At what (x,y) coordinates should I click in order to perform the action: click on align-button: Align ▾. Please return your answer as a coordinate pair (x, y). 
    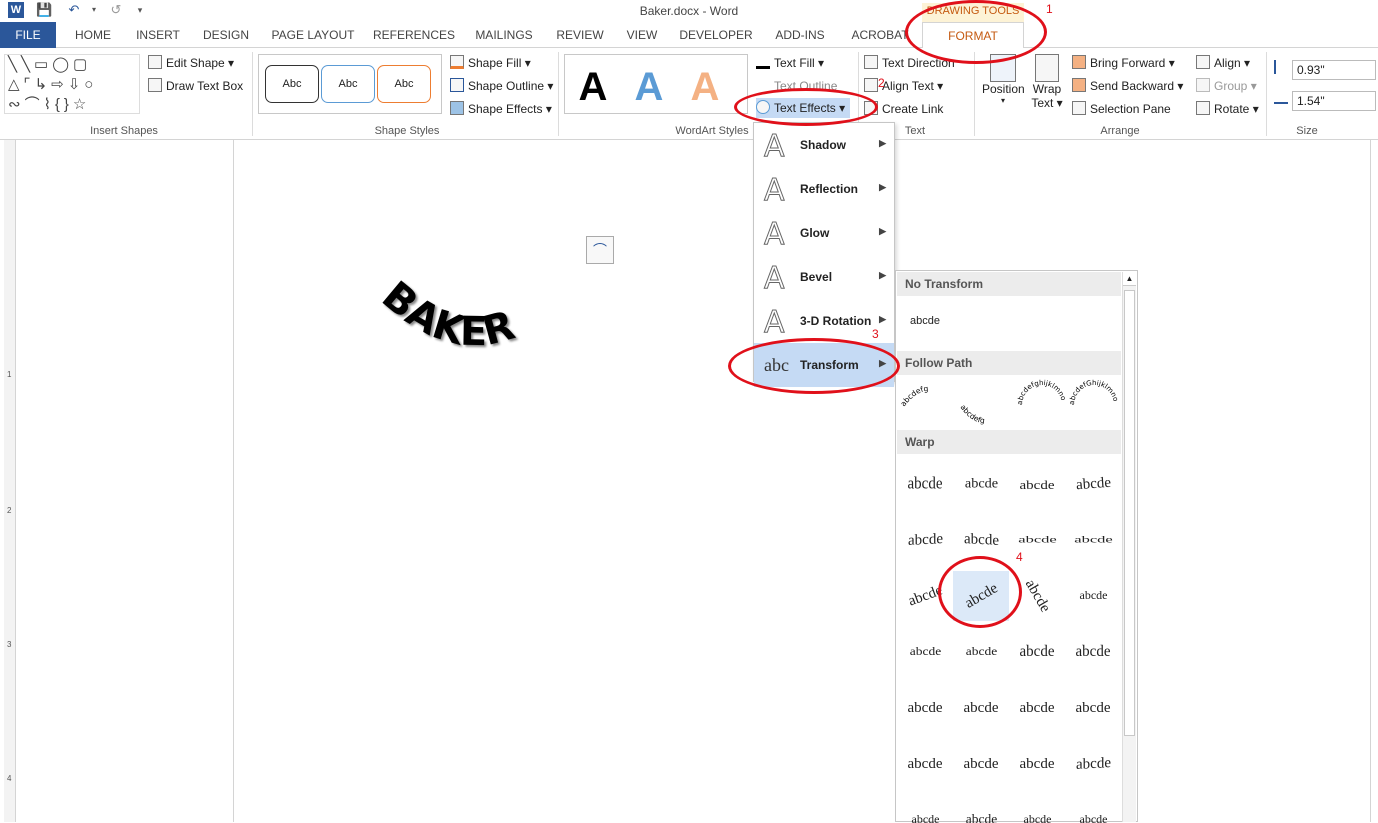
    Looking at the image, I should click on (1223, 62).